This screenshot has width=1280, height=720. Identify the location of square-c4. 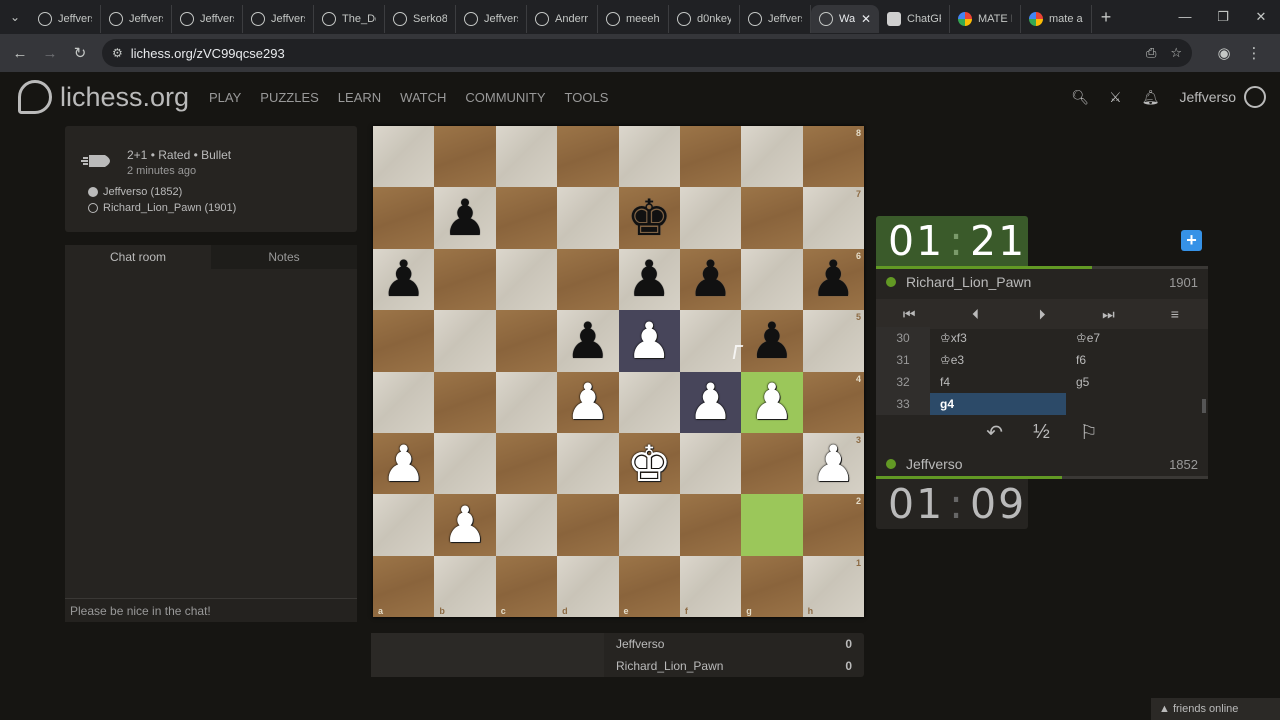
(526, 402).